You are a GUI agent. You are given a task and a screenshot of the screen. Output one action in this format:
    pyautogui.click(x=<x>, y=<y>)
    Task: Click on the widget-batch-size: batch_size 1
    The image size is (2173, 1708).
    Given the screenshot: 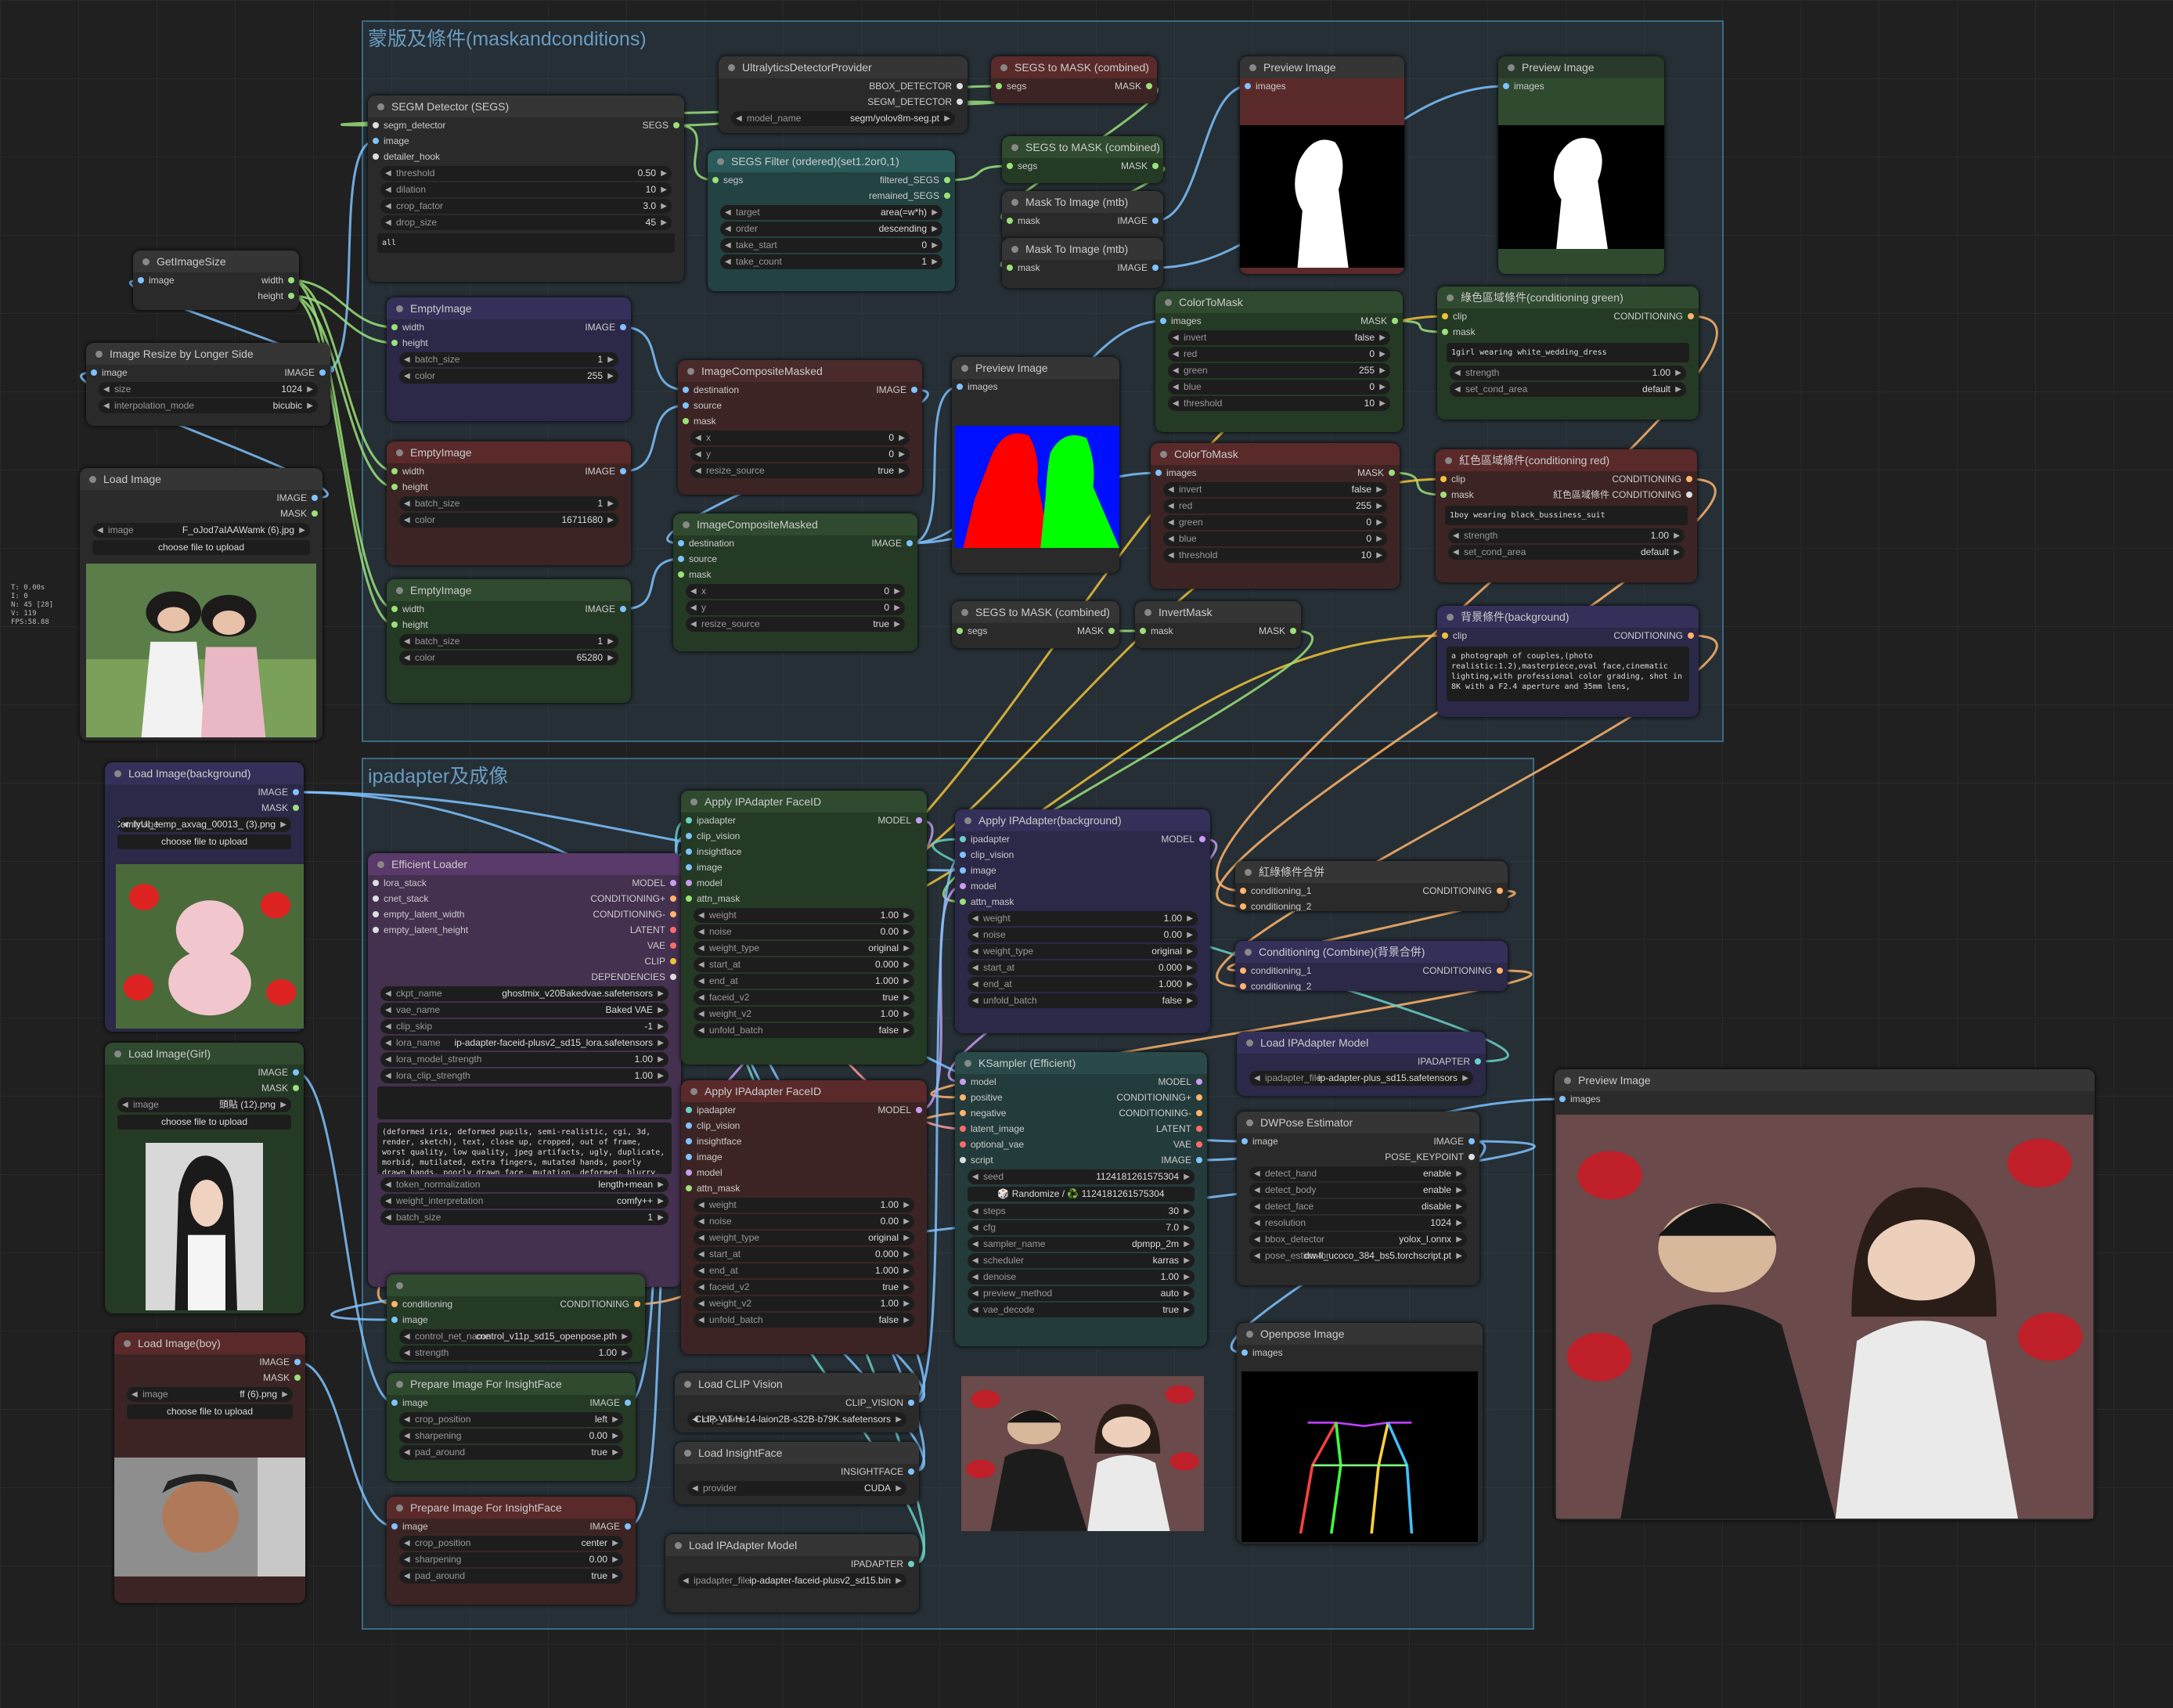 What is the action you would take?
    pyautogui.click(x=508, y=503)
    